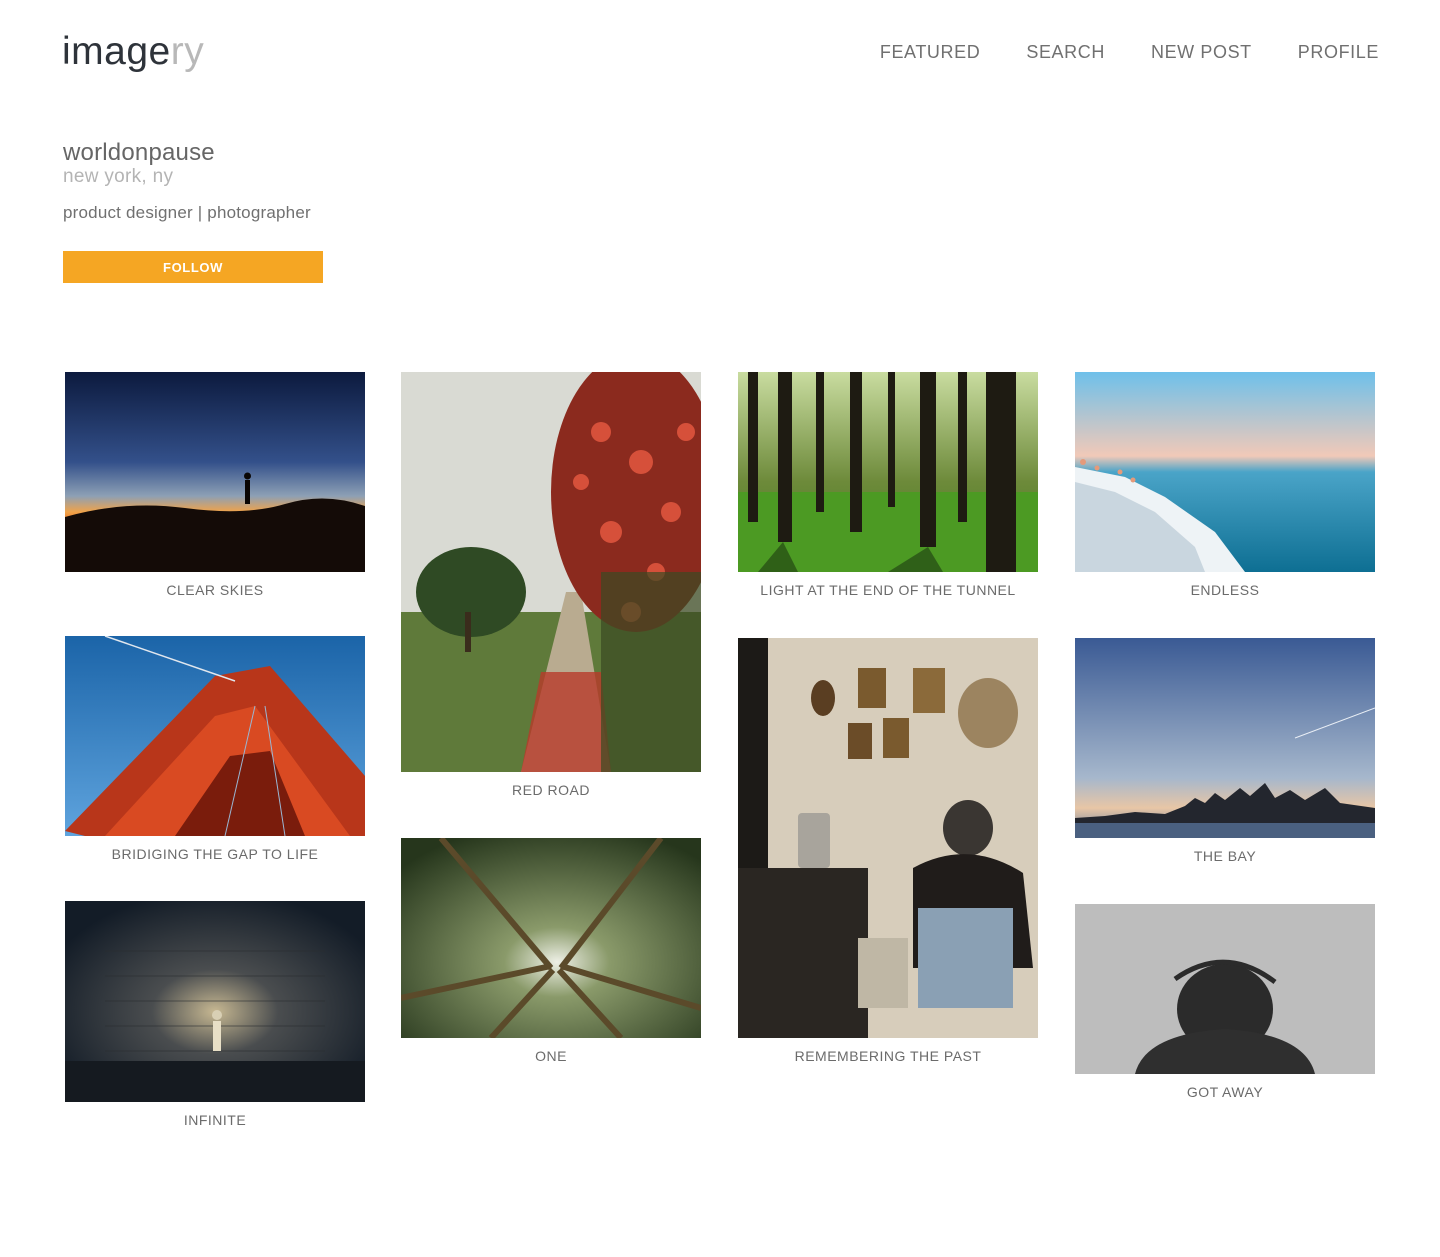 This screenshot has width=1440, height=1257. I want to click on photo-card: THE BAY, so click(1225, 751).